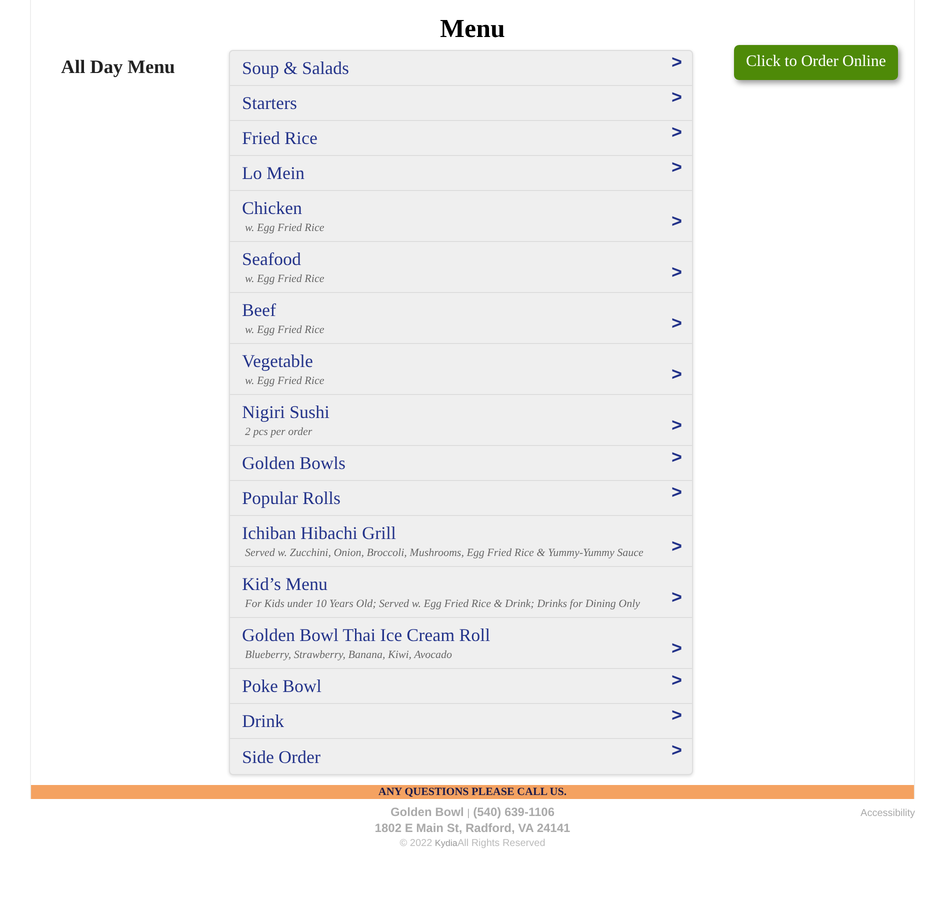 The height and width of the screenshot is (921, 945). What do you see at coordinates (367, 635) in the screenshot?
I see `category-name: Golden Bowl Thai Ice Cream Roll` at bounding box center [367, 635].